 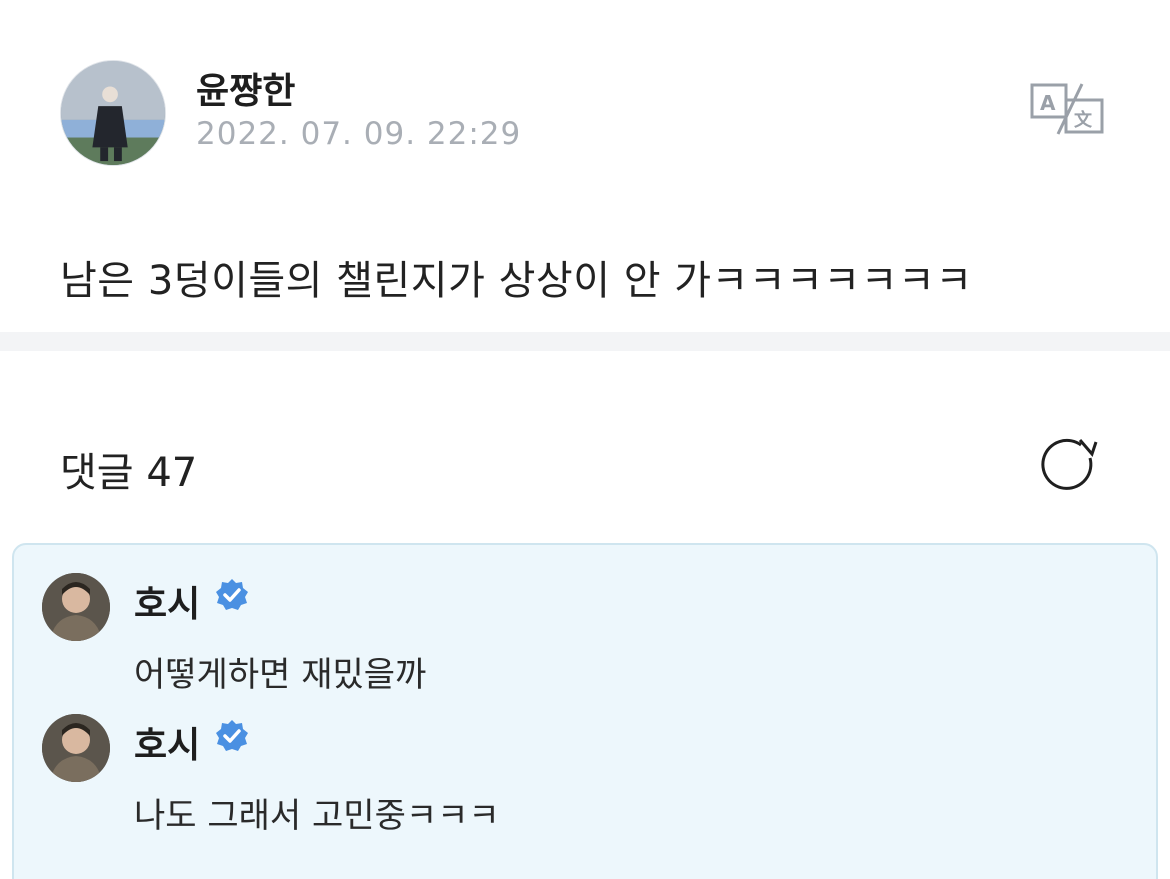 I want to click on comment-text: 나도 그래서 고민중ㅋㅋㅋ, so click(x=317, y=816).